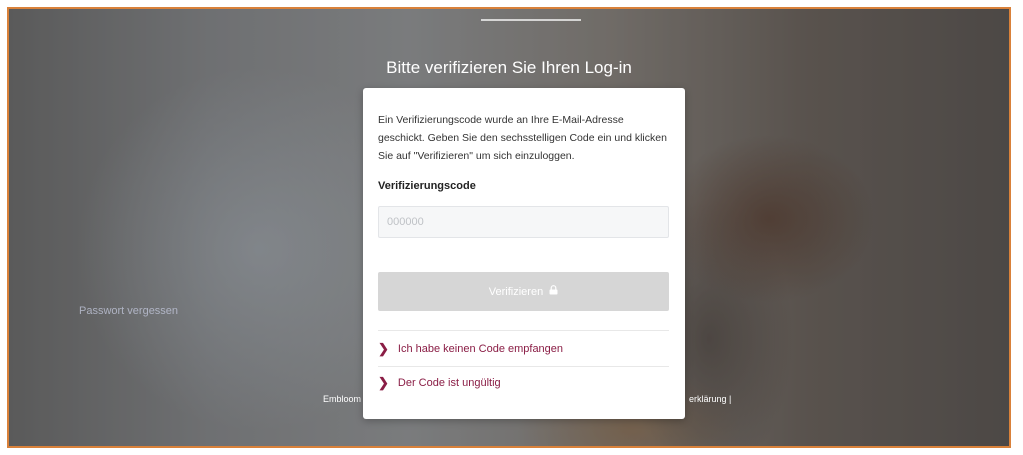 The height and width of the screenshot is (455, 1023). I want to click on verify-button: Verifizieren, so click(523, 291).